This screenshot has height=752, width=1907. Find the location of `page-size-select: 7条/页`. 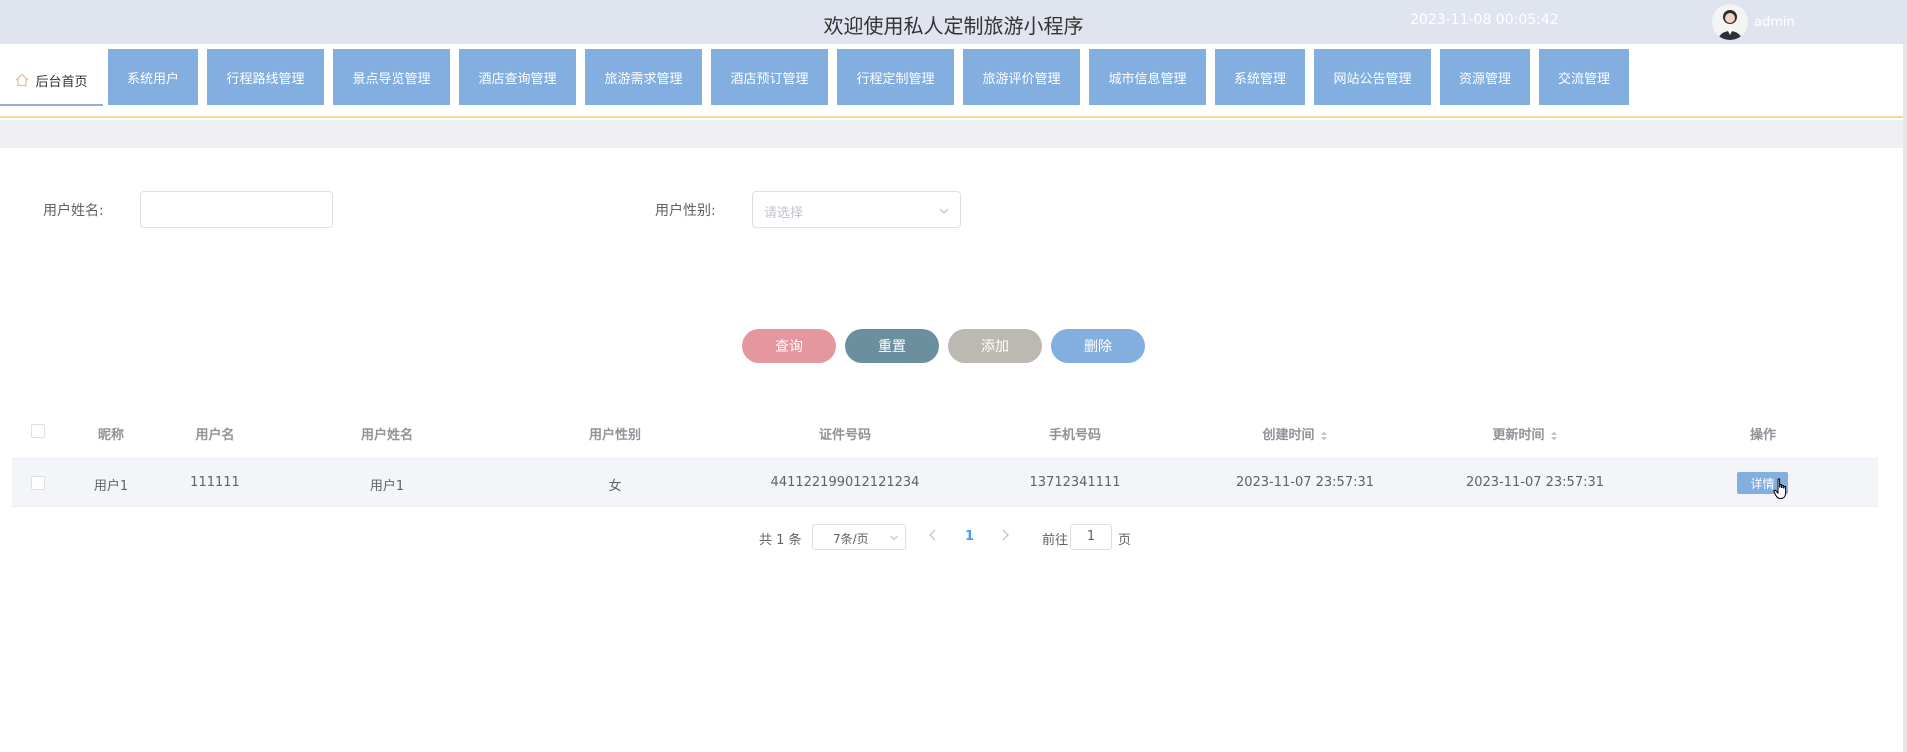

page-size-select: 7条/页 is located at coordinates (859, 537).